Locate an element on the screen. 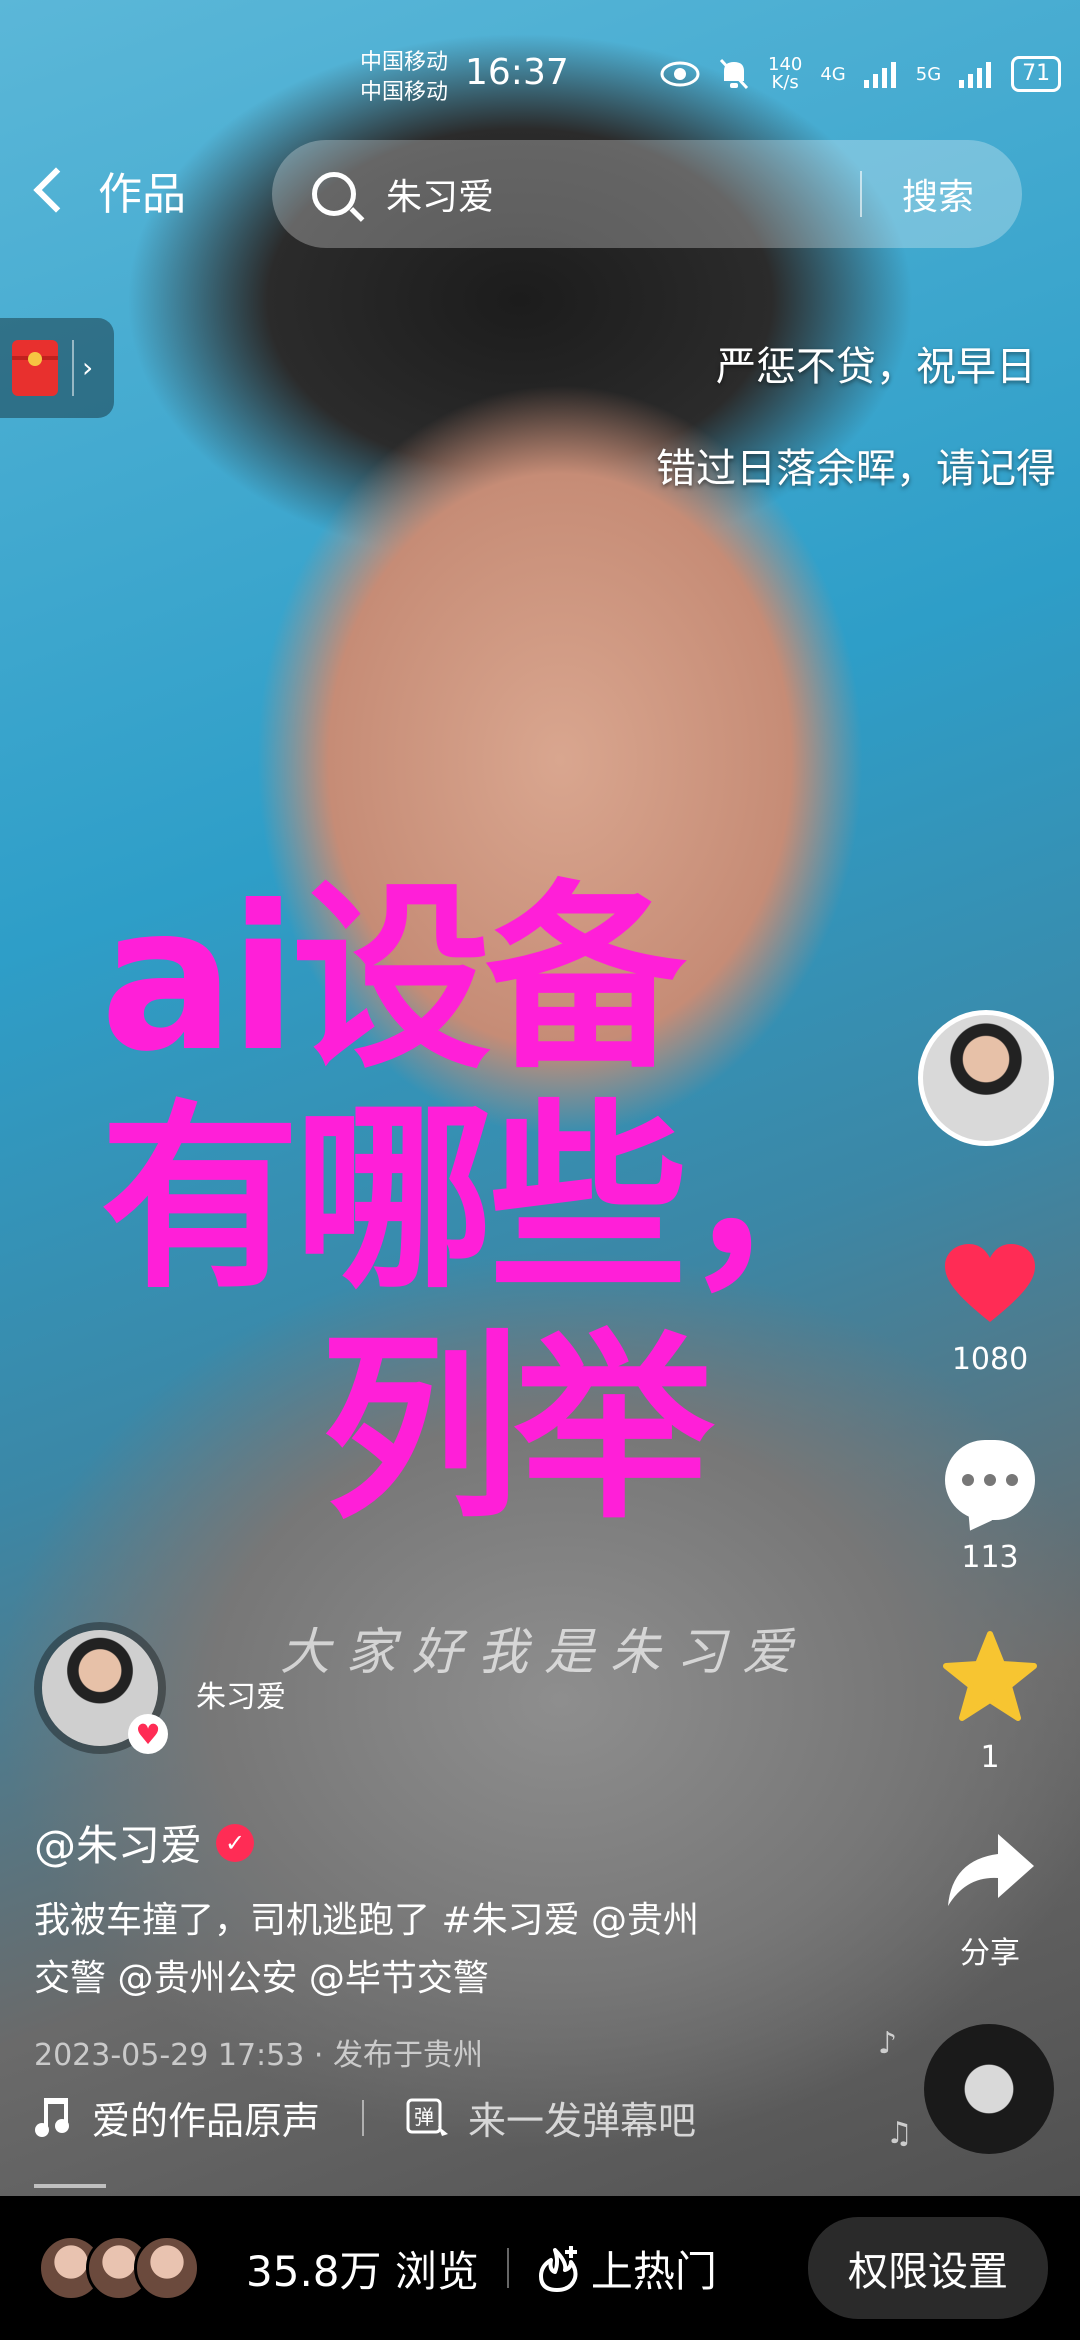 This screenshot has width=1080, height=2340. music-divider is located at coordinates (363, 2117).